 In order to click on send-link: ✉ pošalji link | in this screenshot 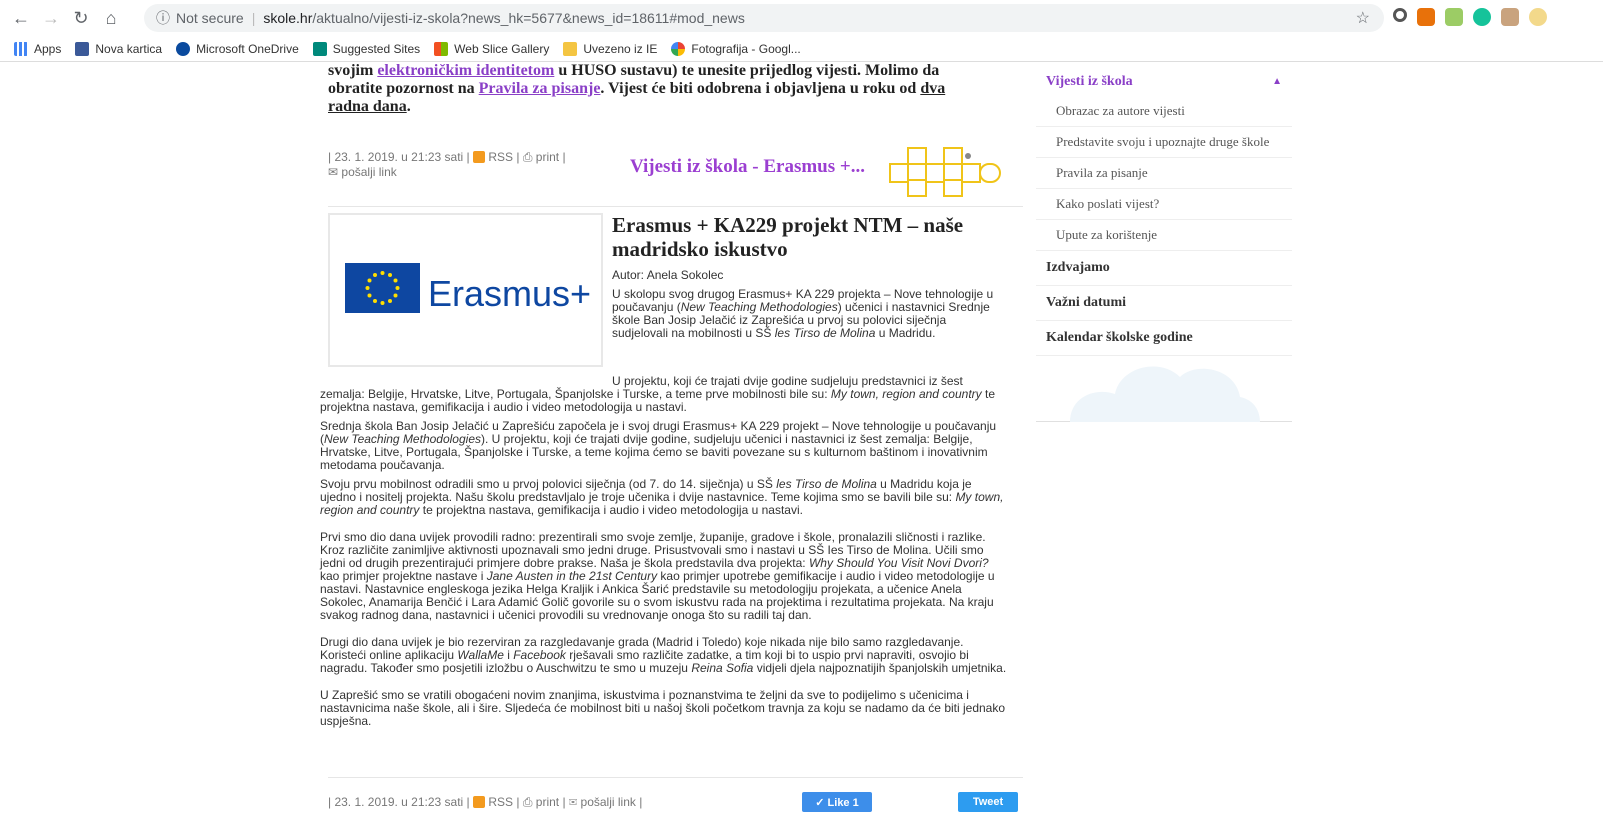, I will do `click(605, 802)`.